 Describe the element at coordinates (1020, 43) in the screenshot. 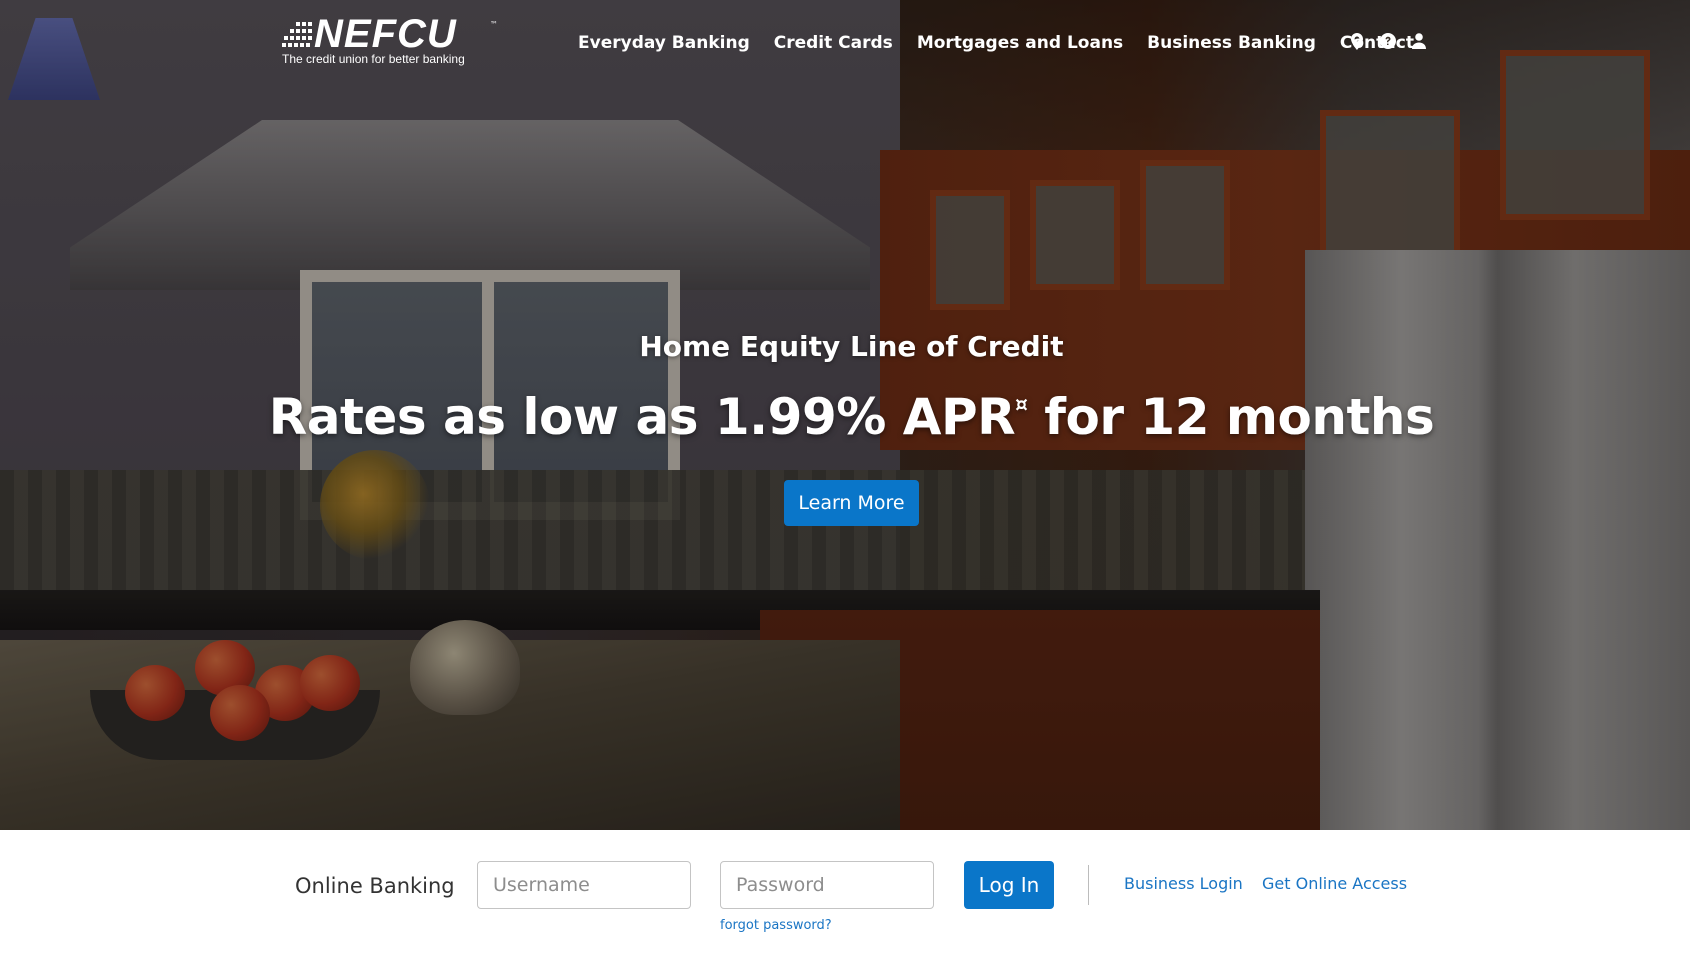

I see `nav-mortgages-and-loans: Mortgages and Loans` at that location.